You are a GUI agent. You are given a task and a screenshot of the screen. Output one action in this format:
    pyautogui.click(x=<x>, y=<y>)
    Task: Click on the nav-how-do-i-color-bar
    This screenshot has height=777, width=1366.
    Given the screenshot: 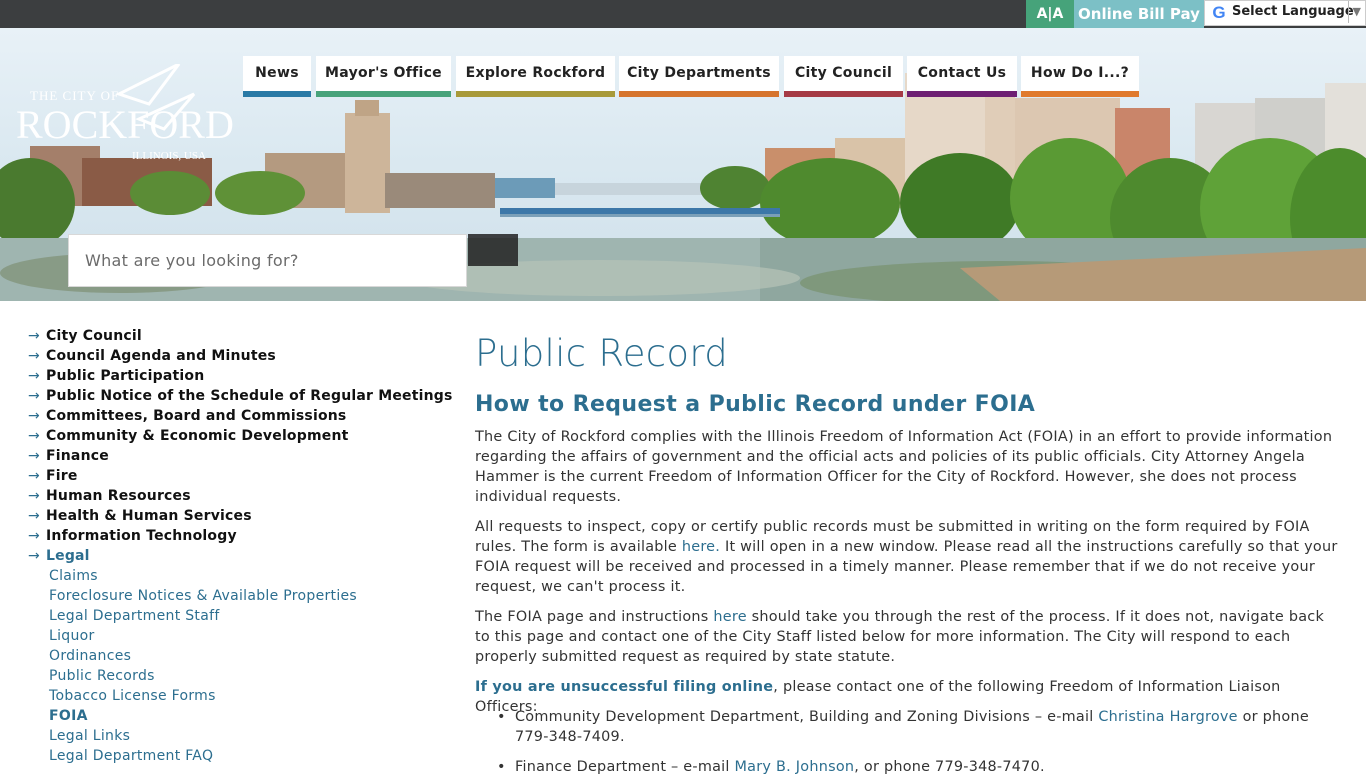 What is the action you would take?
    pyautogui.click(x=1080, y=94)
    